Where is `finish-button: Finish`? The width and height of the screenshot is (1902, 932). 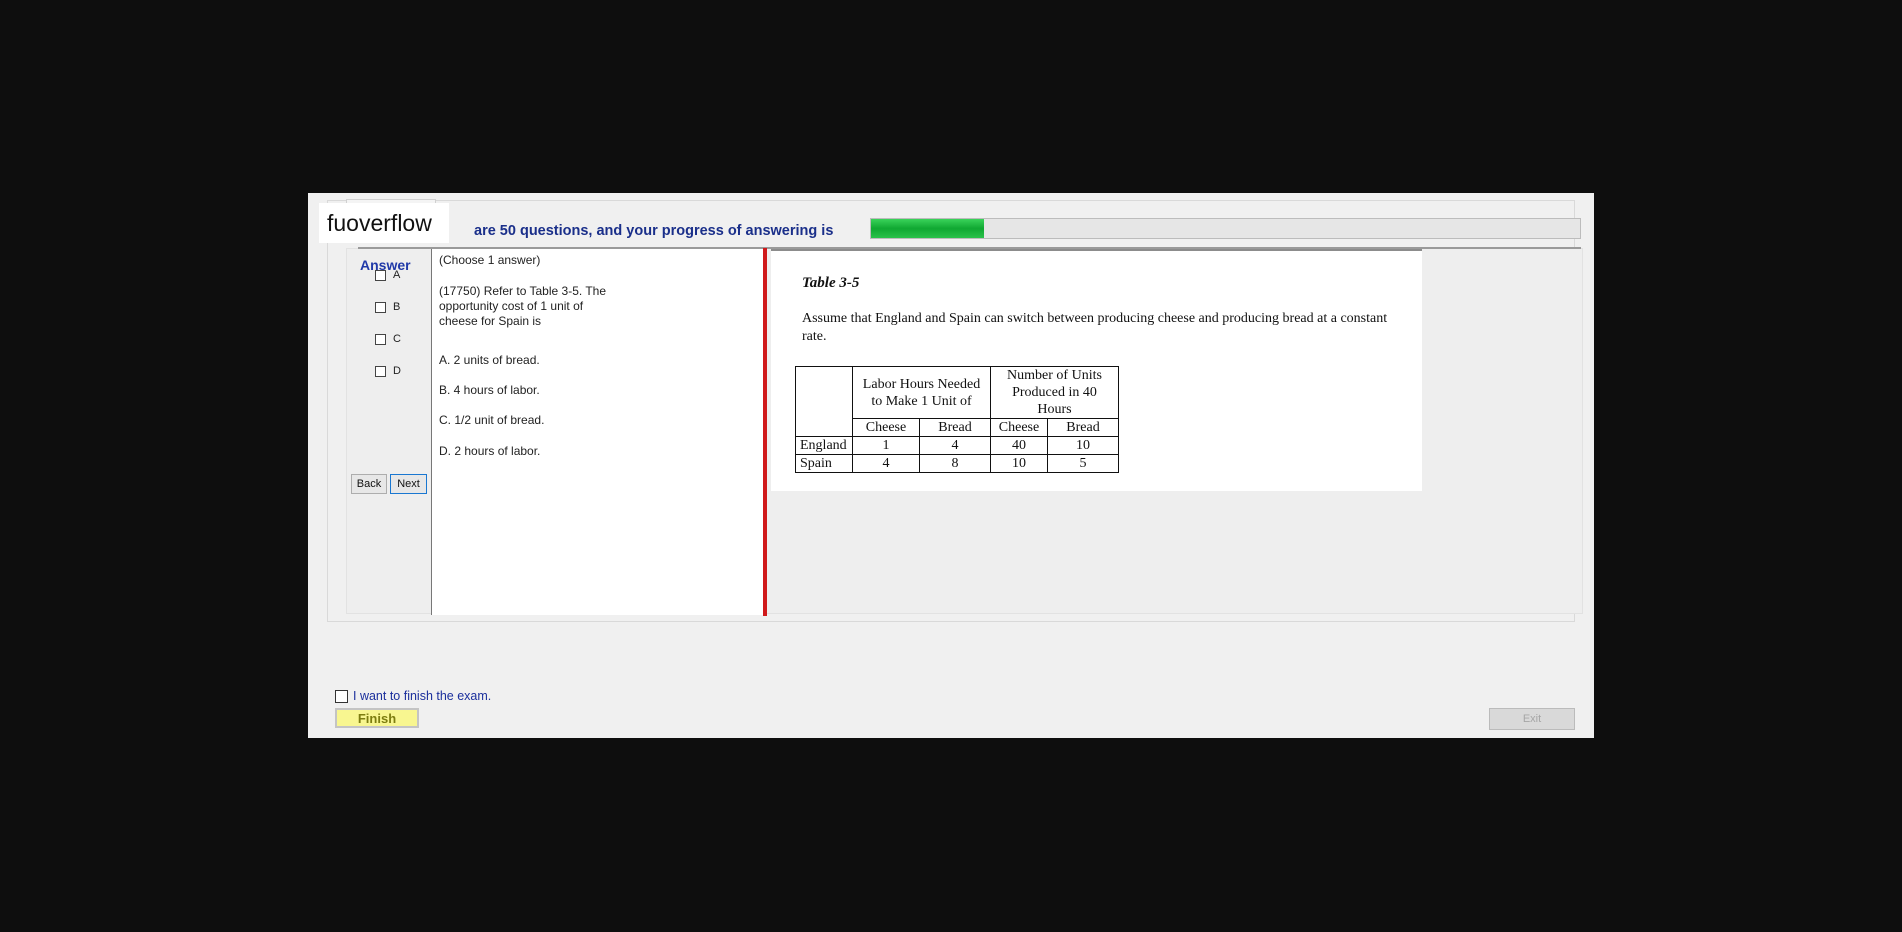 finish-button: Finish is located at coordinates (377, 718).